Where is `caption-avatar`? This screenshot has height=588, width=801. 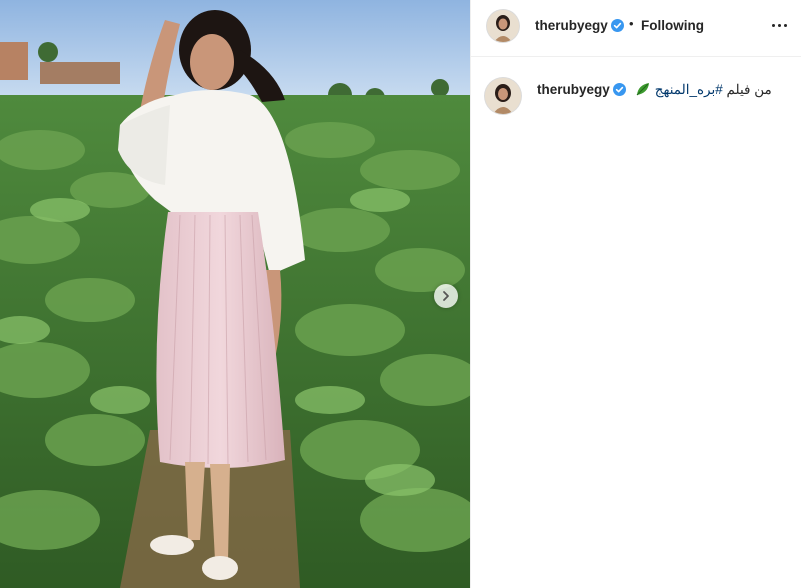
caption-avatar is located at coordinates (503, 96).